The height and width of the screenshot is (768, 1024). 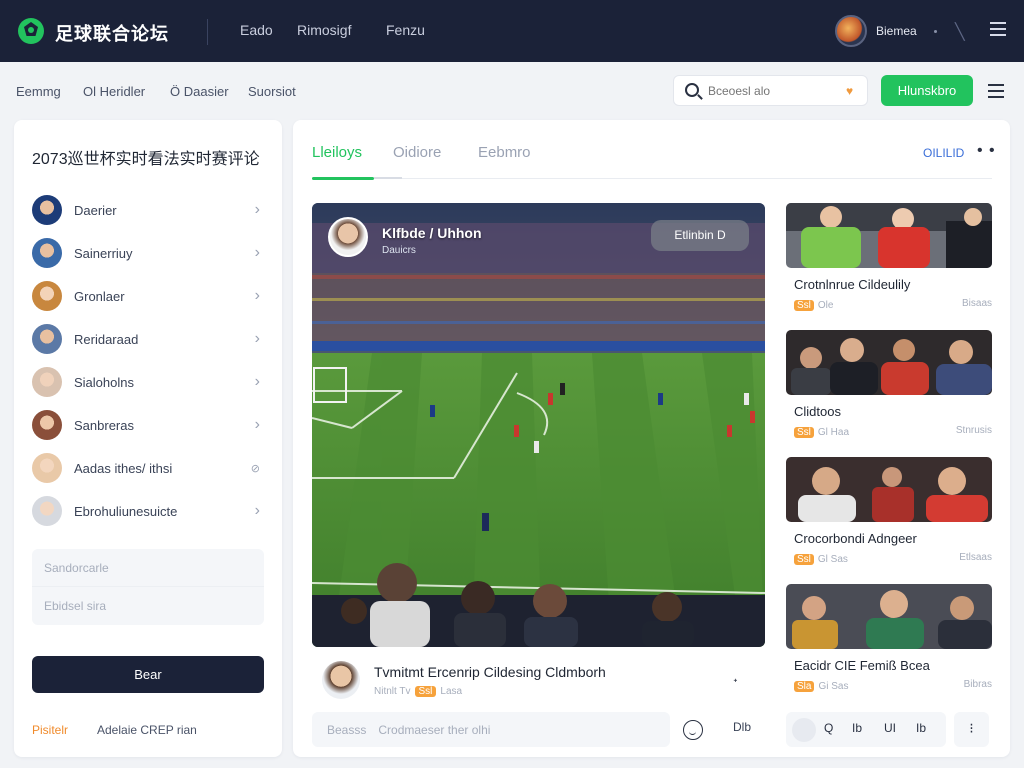 What do you see at coordinates (399, 250) in the screenshot?
I see `stream-subtitle: Dauicrs` at bounding box center [399, 250].